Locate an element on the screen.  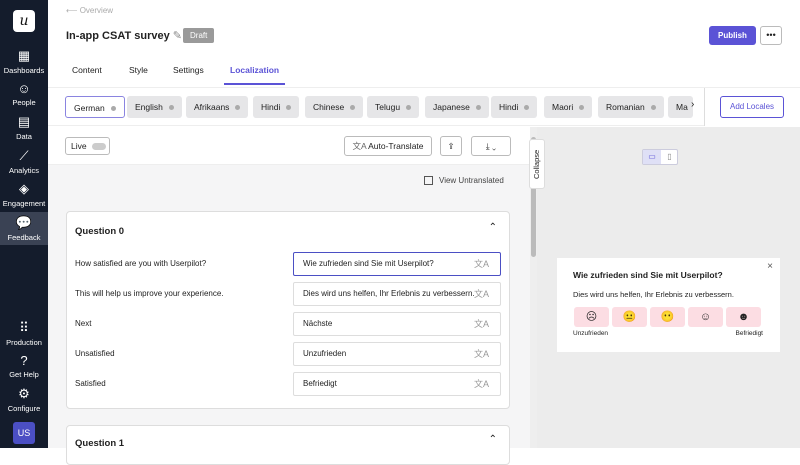
chevron-right-icon: › is located at coordinates (692, 104).